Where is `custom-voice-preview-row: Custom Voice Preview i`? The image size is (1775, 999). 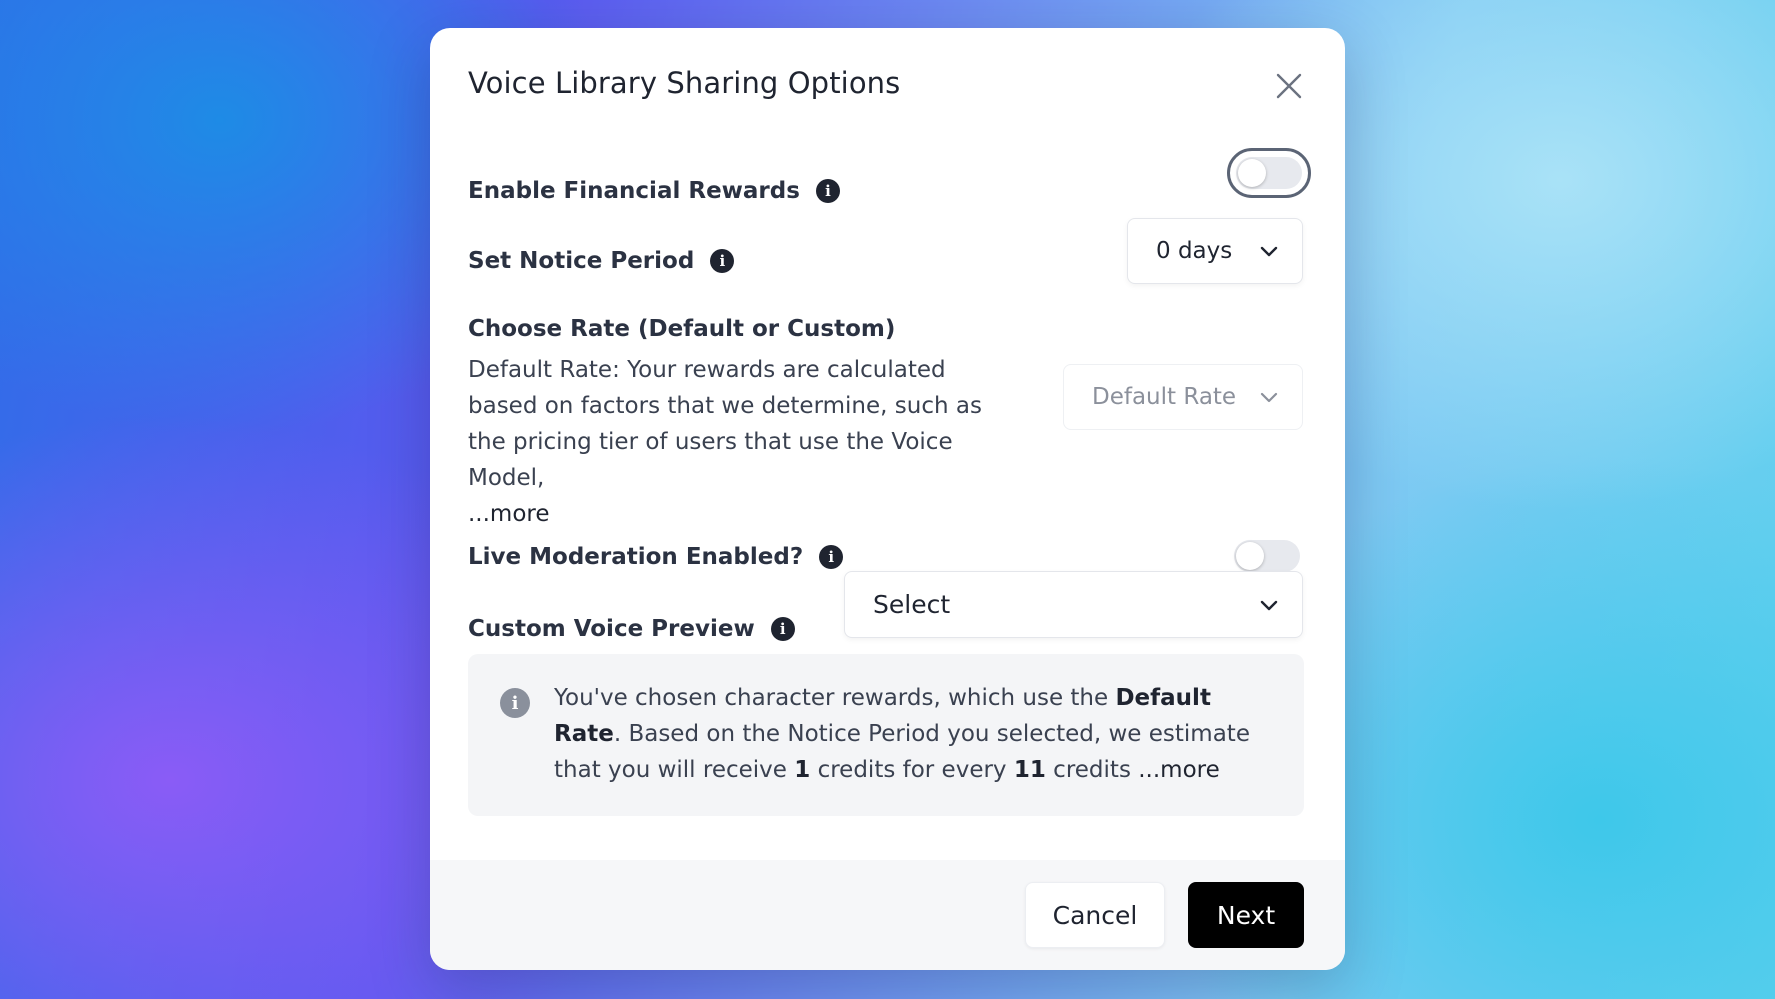 custom-voice-preview-row: Custom Voice Preview i is located at coordinates (631, 629).